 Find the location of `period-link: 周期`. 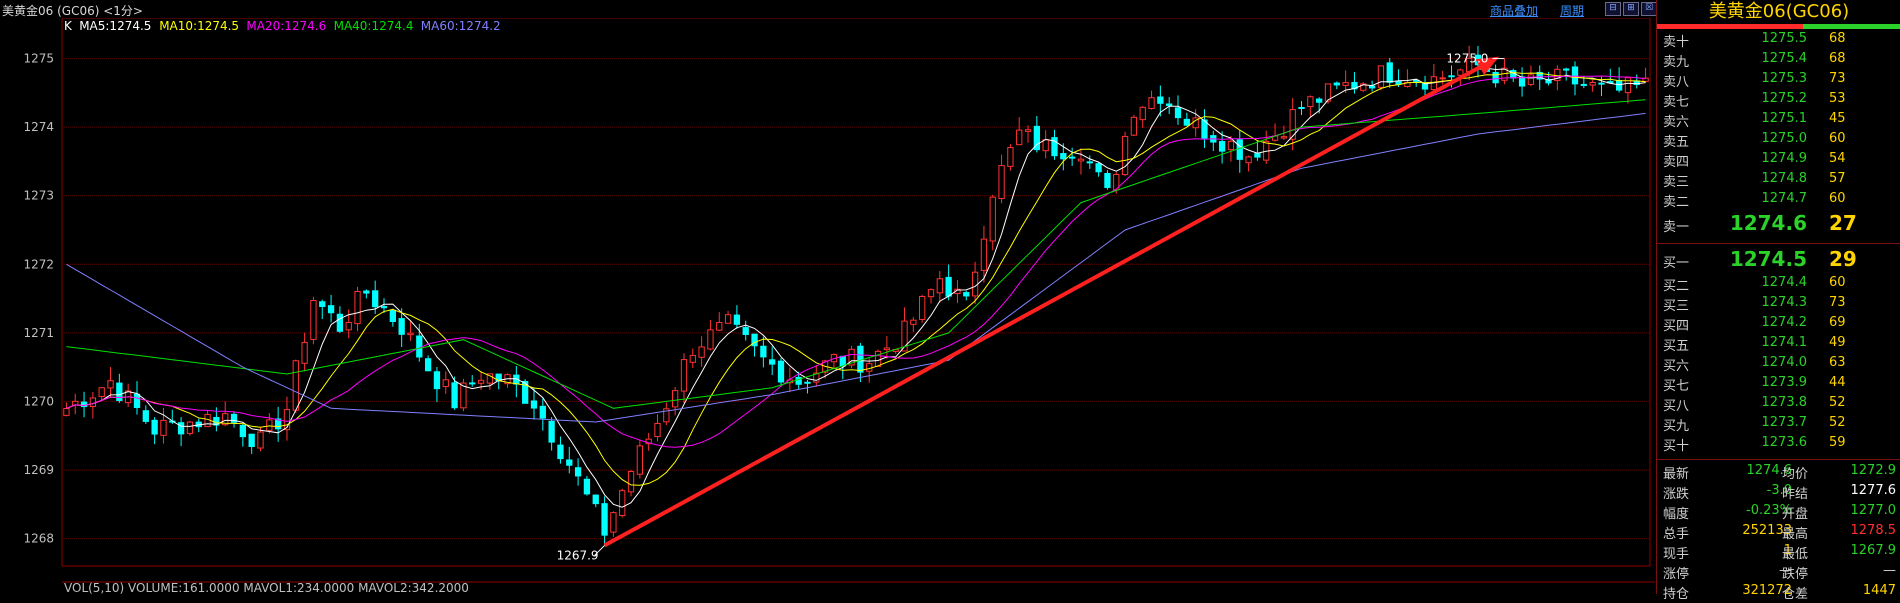

period-link: 周期 is located at coordinates (1572, 10).